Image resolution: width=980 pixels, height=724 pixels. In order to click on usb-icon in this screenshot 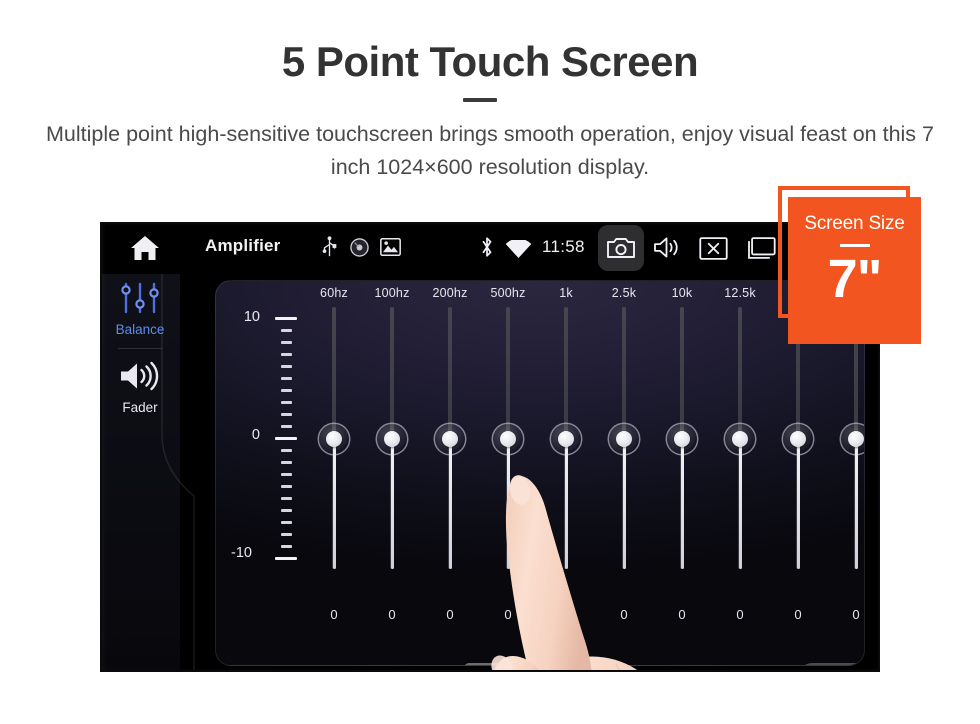, I will do `click(329, 249)`.